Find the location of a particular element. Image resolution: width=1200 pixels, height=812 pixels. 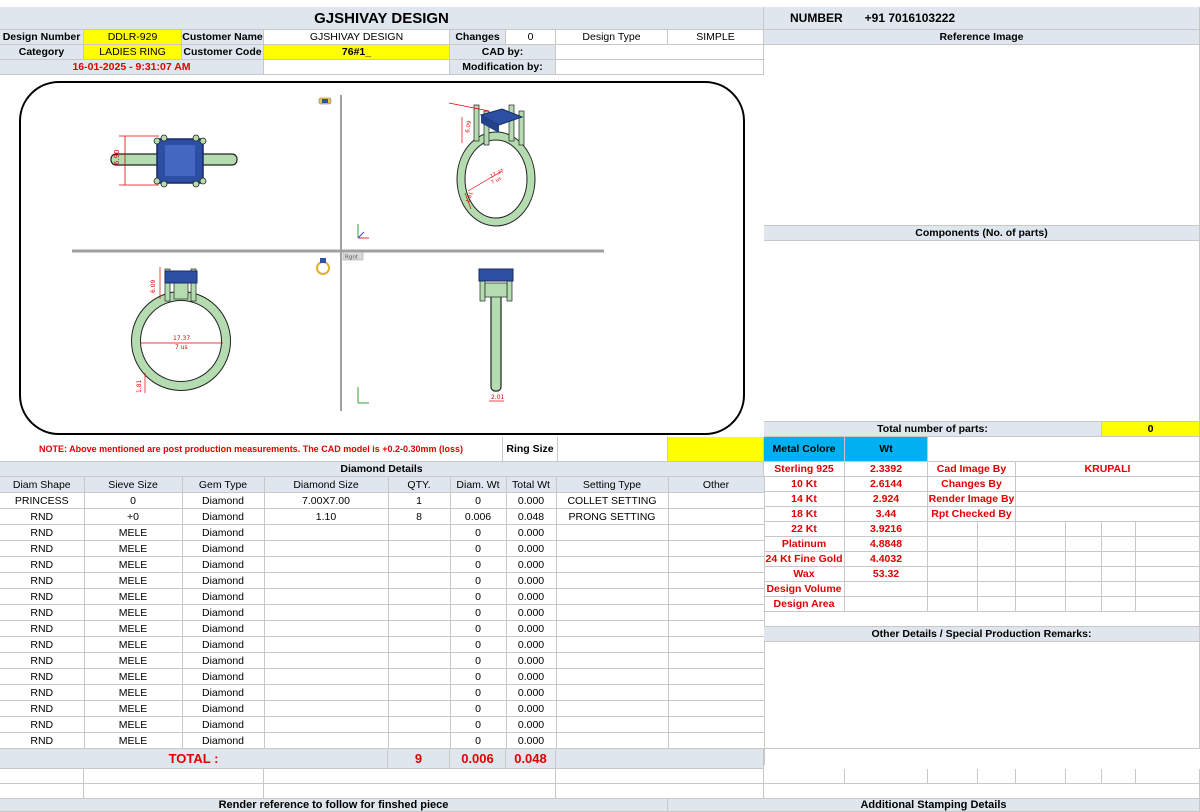

ring-size-value is located at coordinates (716, 449).